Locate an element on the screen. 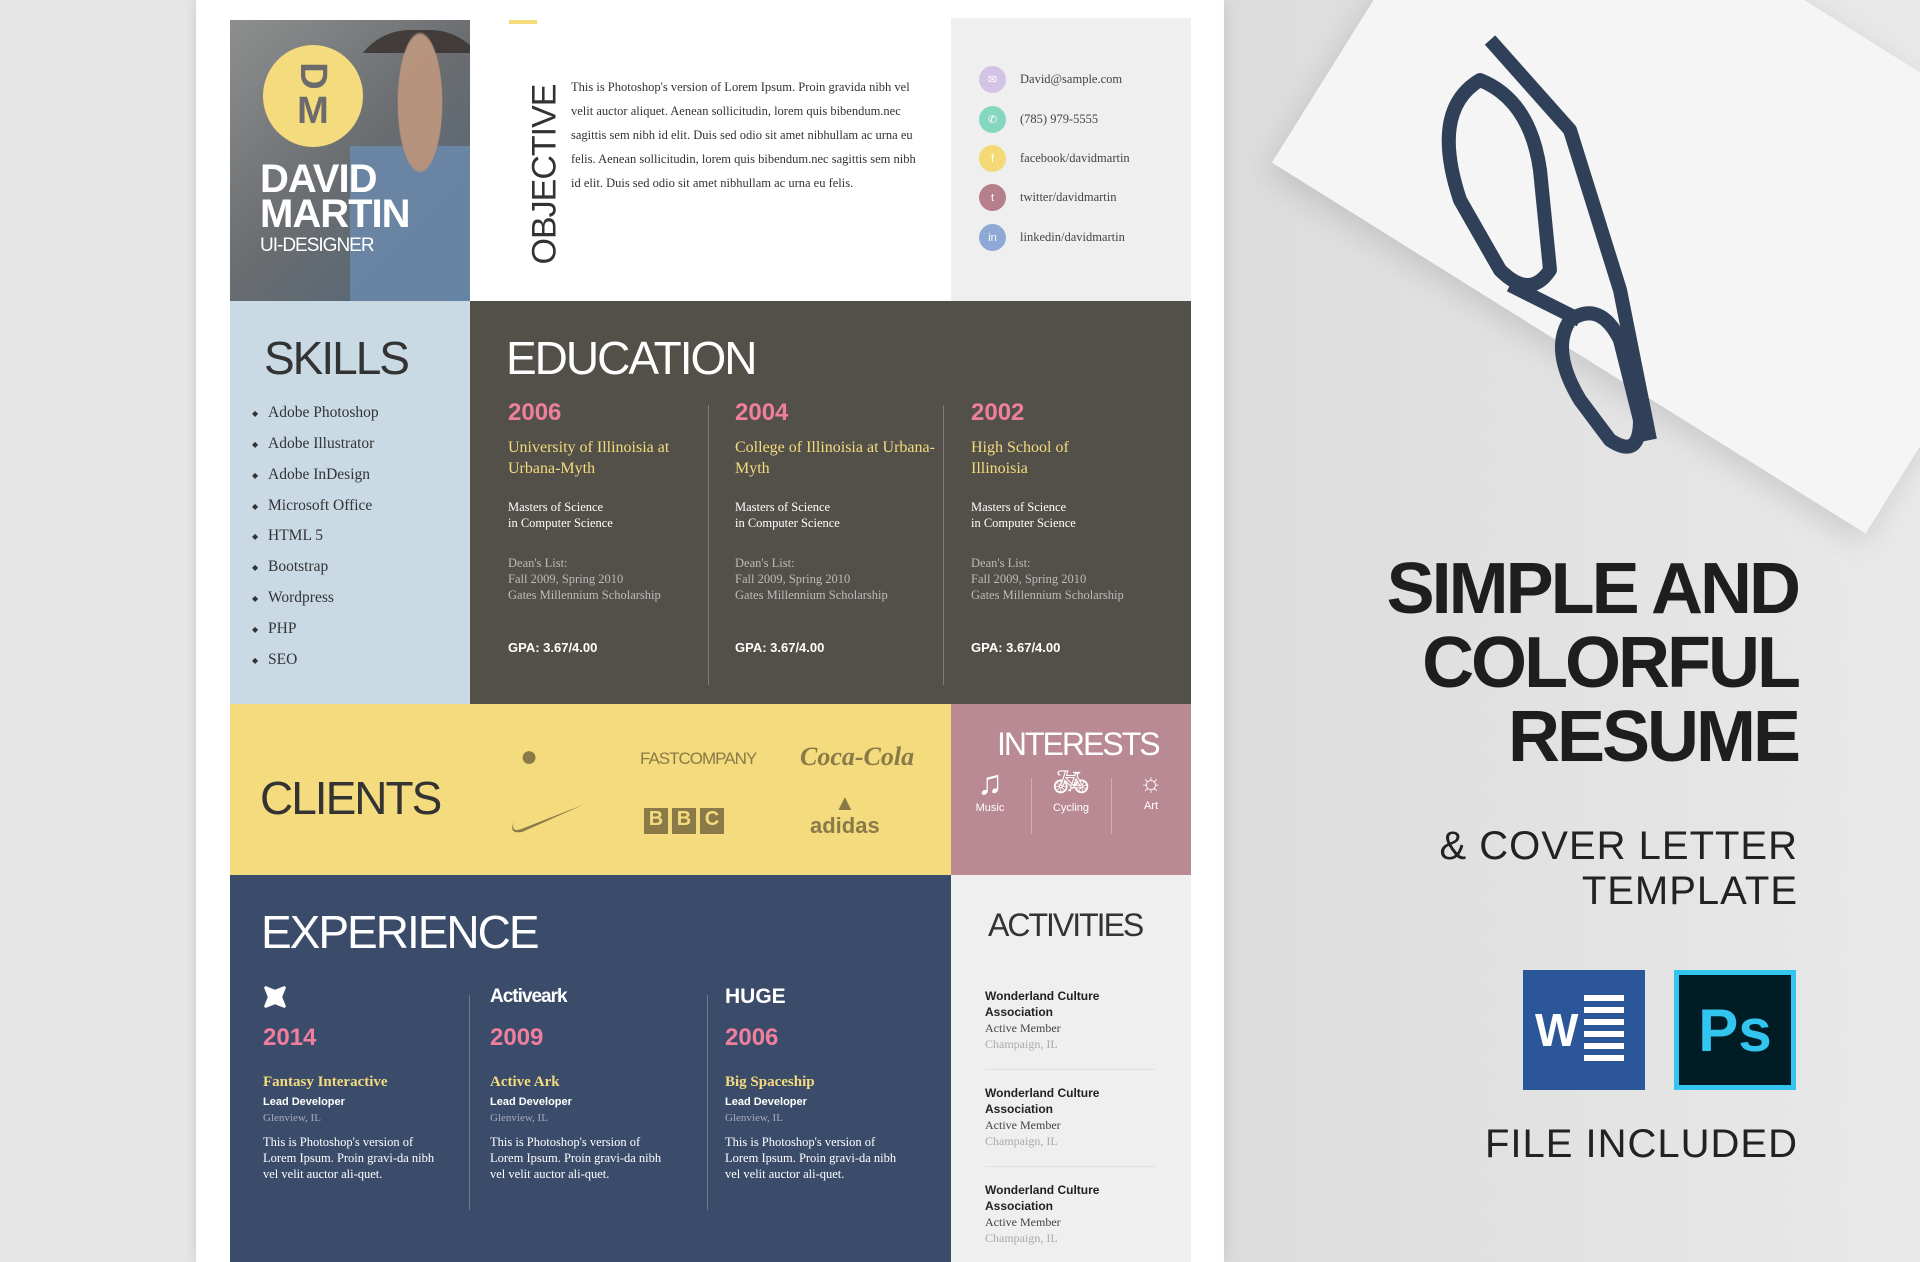 This screenshot has height=1262, width=1920. skill-item: Adobe Illustrator is located at coordinates (313, 444).